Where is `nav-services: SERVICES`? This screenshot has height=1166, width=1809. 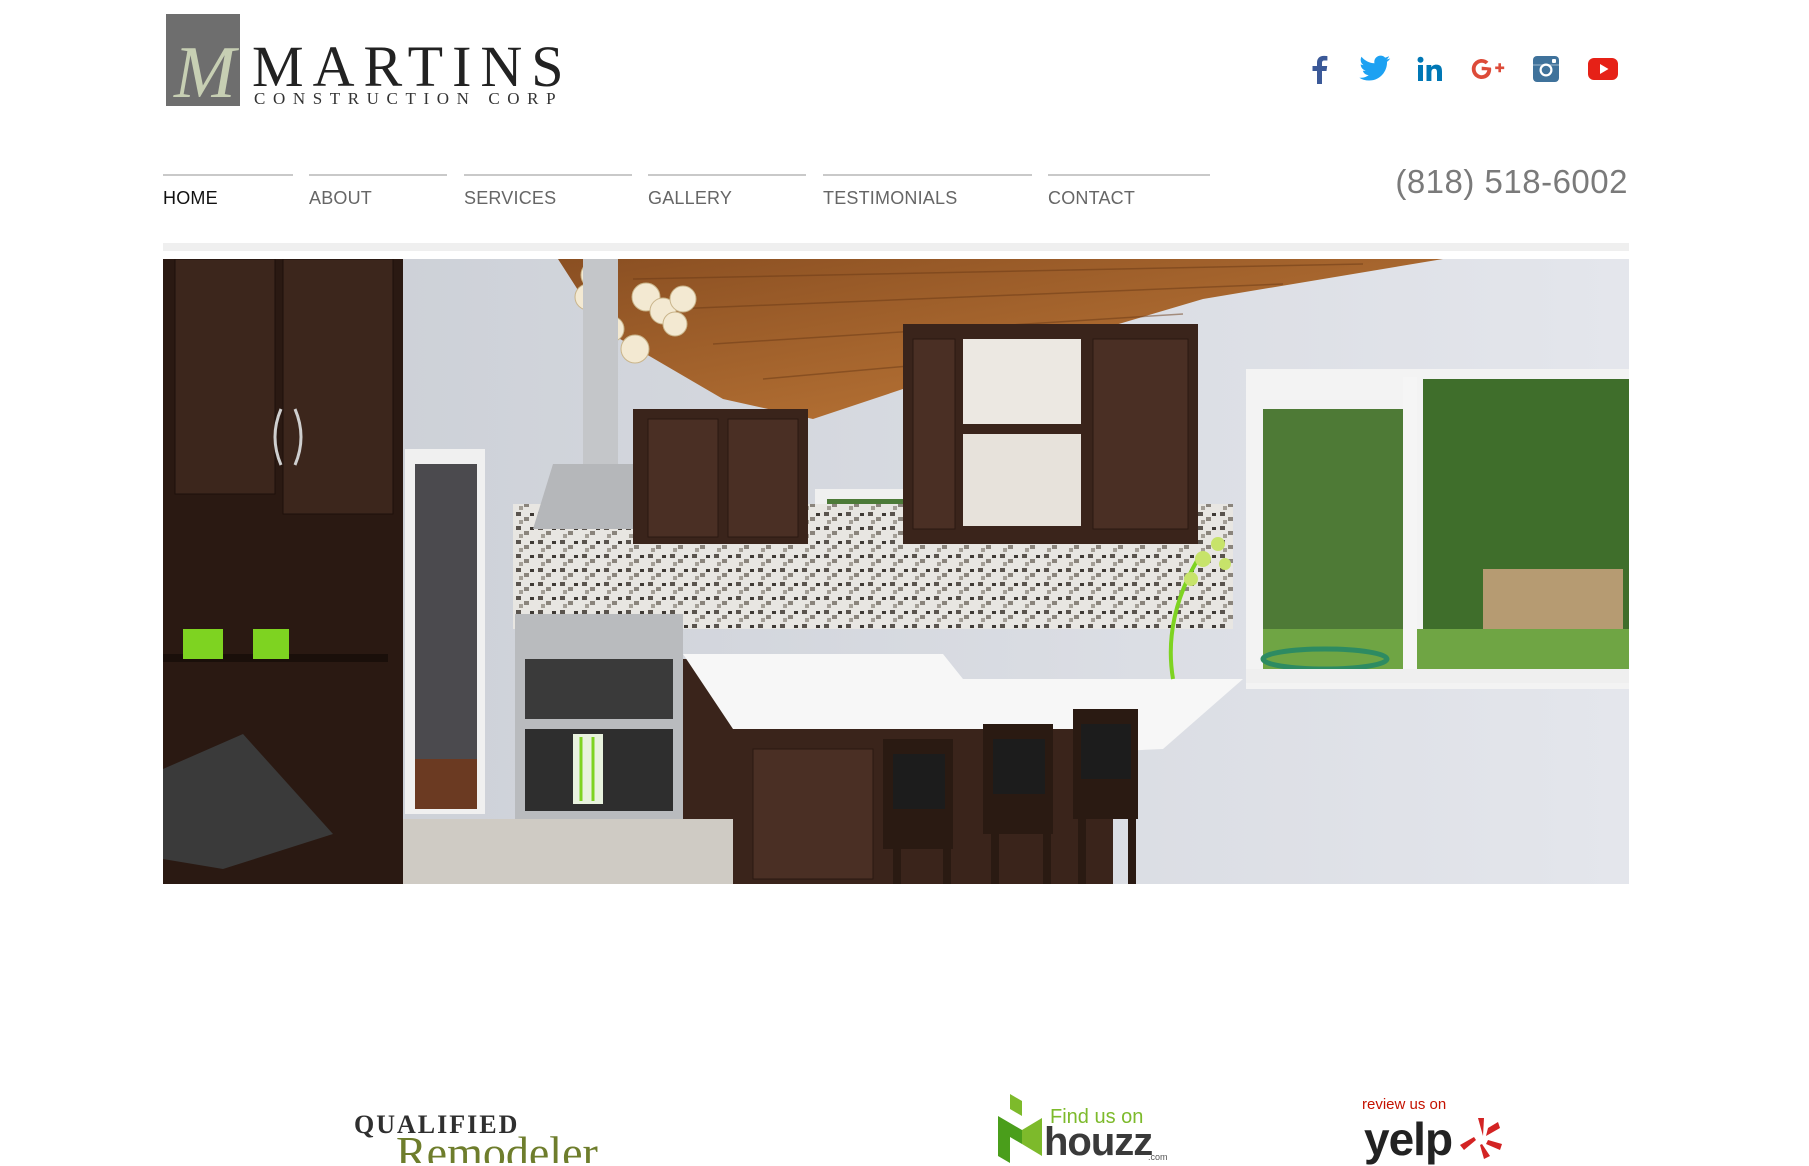
nav-services: SERVICES is located at coordinates (548, 194).